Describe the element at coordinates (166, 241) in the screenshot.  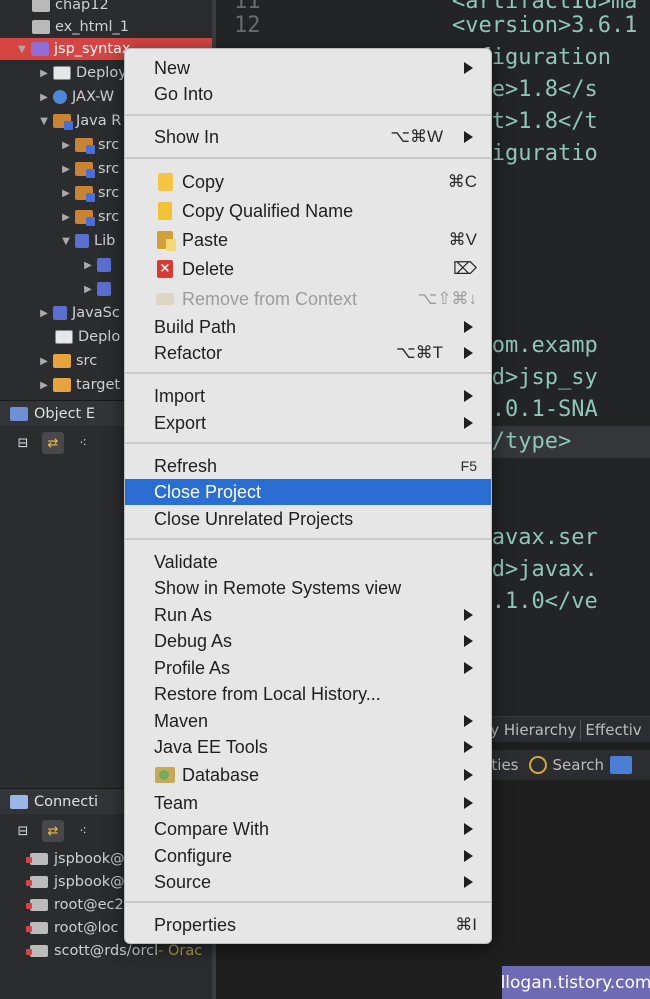
I see `paste-icon` at that location.